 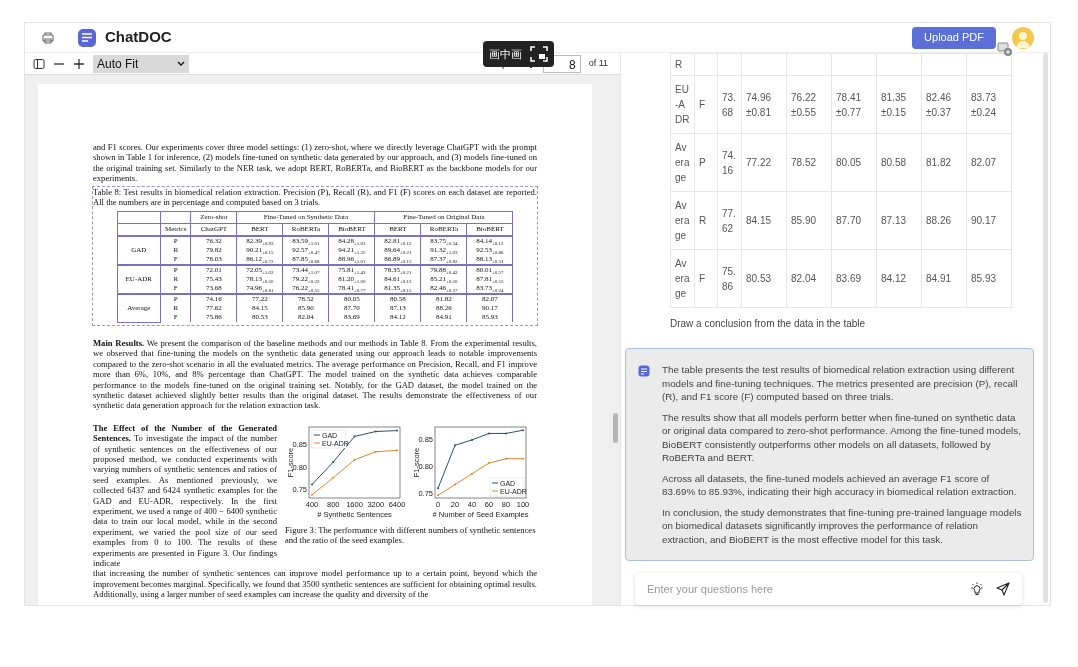 What do you see at coordinates (894, 104) in the screenshot?
I see `table-cell: 81.35±0.15` at bounding box center [894, 104].